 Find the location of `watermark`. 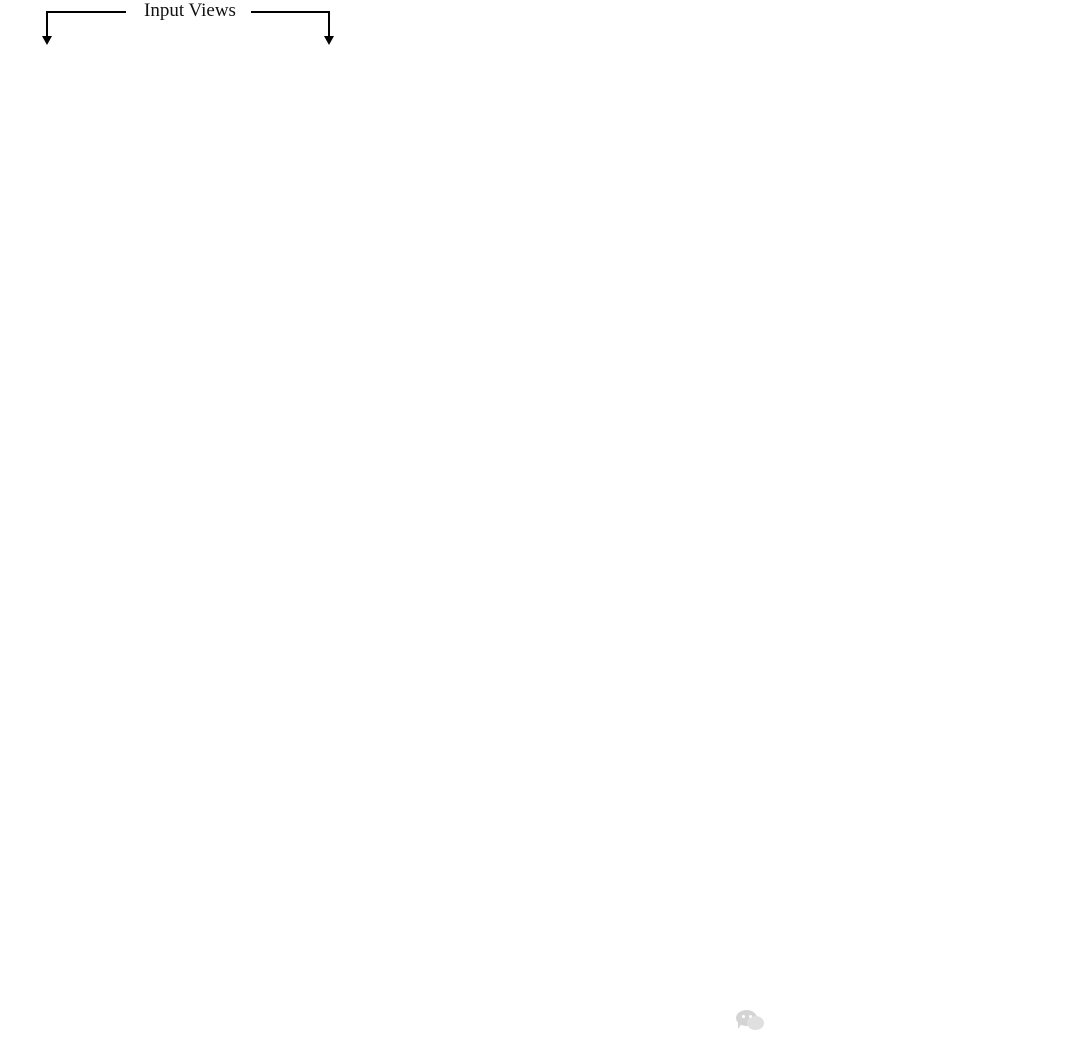

watermark is located at coordinates (754, 1022).